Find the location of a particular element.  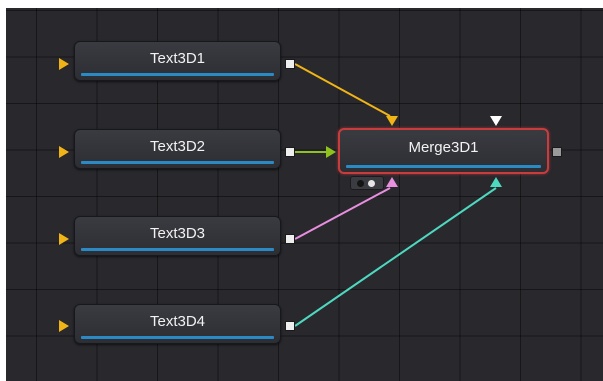

wire-text3d1-merge3d1 is located at coordinates (342, 90).